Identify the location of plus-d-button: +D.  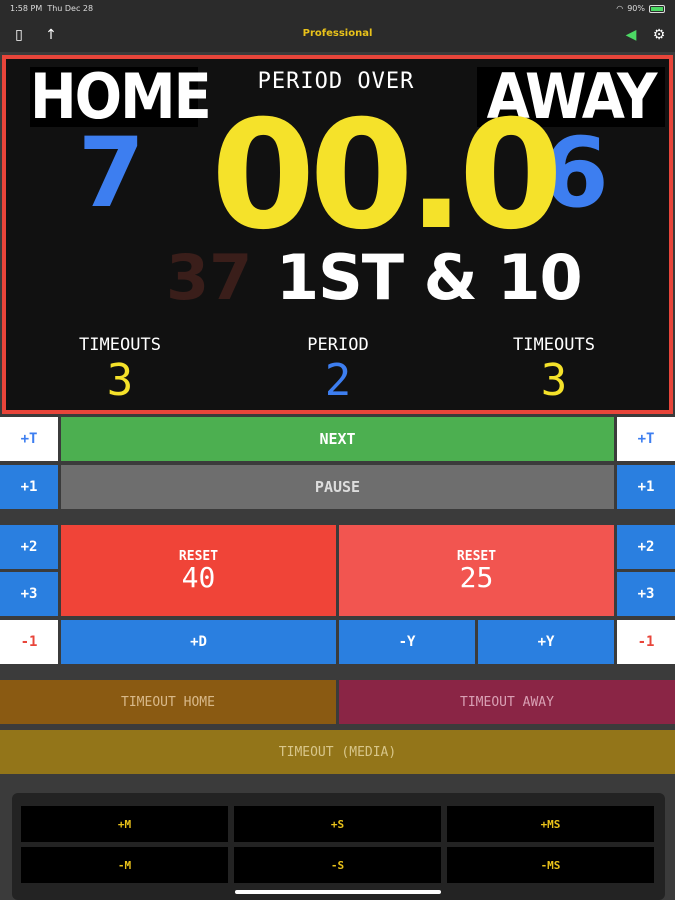
(198, 642).